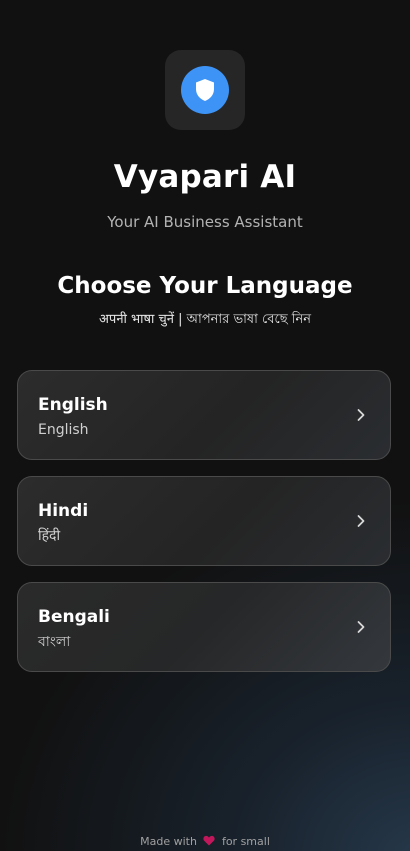 Image resolution: width=410 pixels, height=851 pixels. What do you see at coordinates (205, 286) in the screenshot?
I see `language-section-title: Choose Your Language` at bounding box center [205, 286].